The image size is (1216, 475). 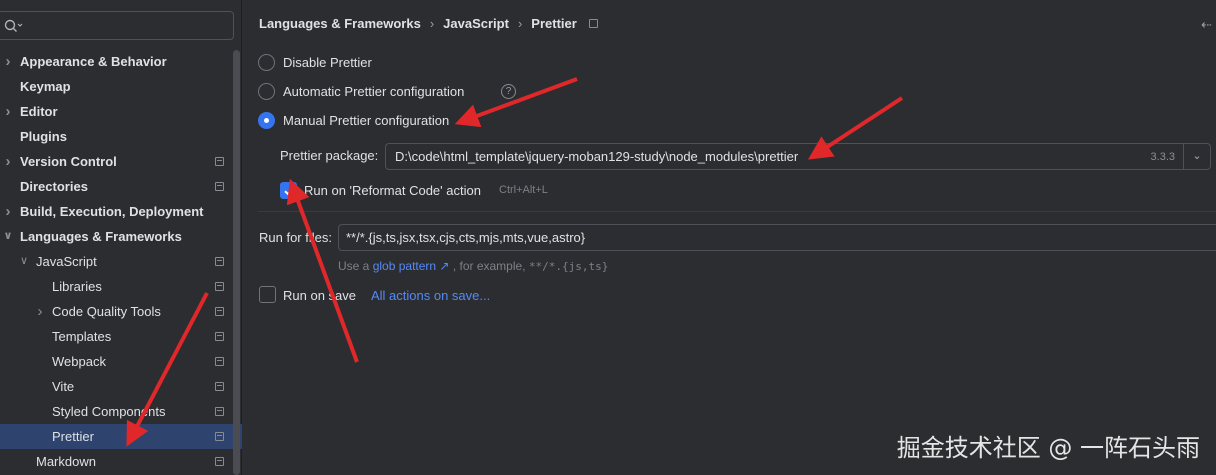 What do you see at coordinates (568, 266) in the screenshot?
I see `hint-example: **/*.{js,ts}` at bounding box center [568, 266].